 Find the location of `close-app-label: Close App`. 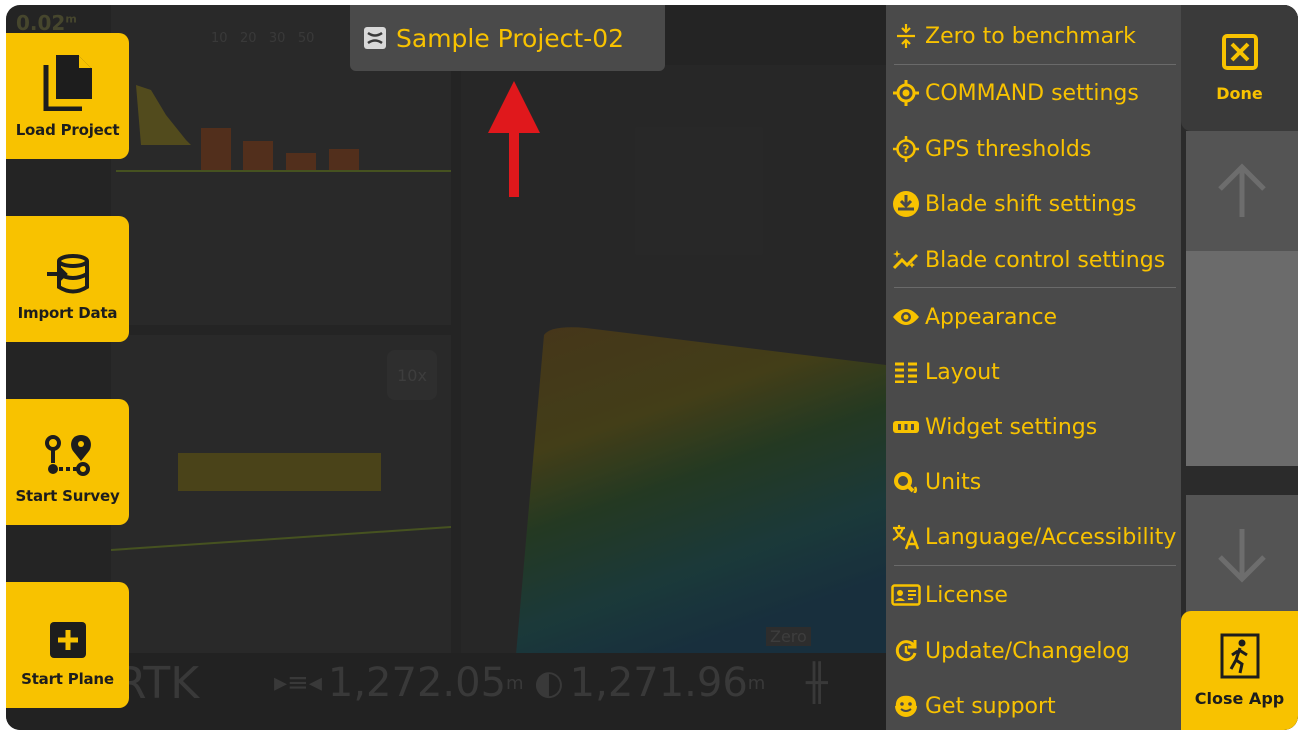

close-app-label: Close App is located at coordinates (1239, 698).